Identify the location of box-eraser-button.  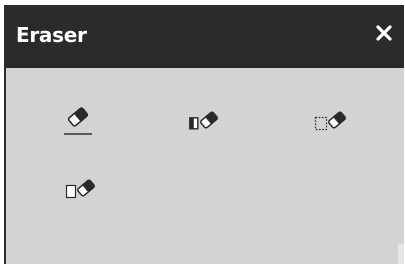
(82, 189).